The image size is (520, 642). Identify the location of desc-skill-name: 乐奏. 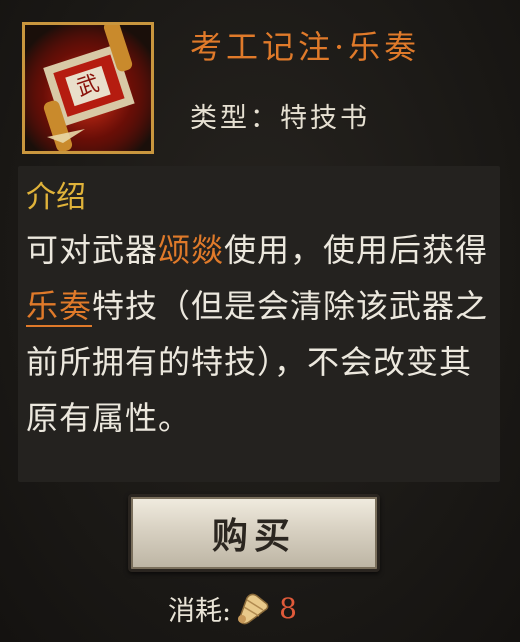
(59, 307).